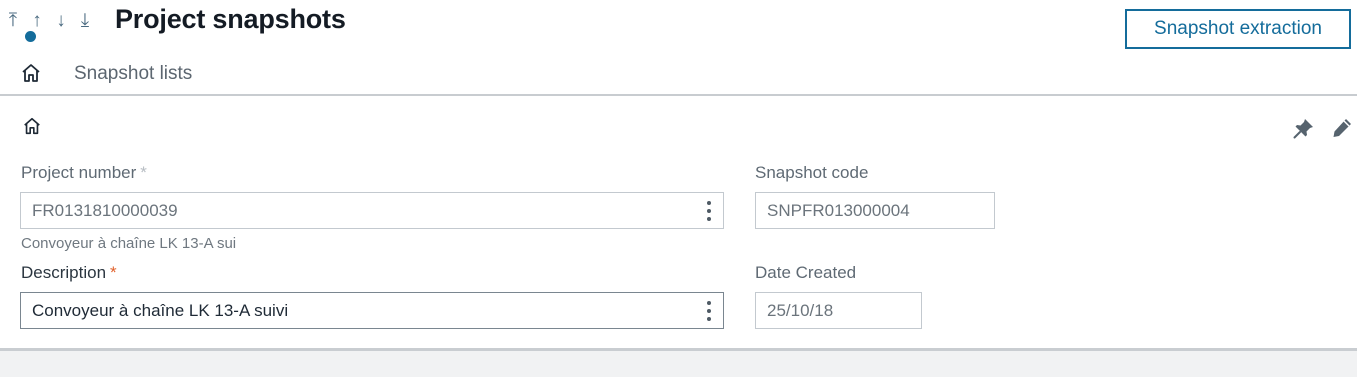  I want to click on description-label: Description *, so click(69, 272).